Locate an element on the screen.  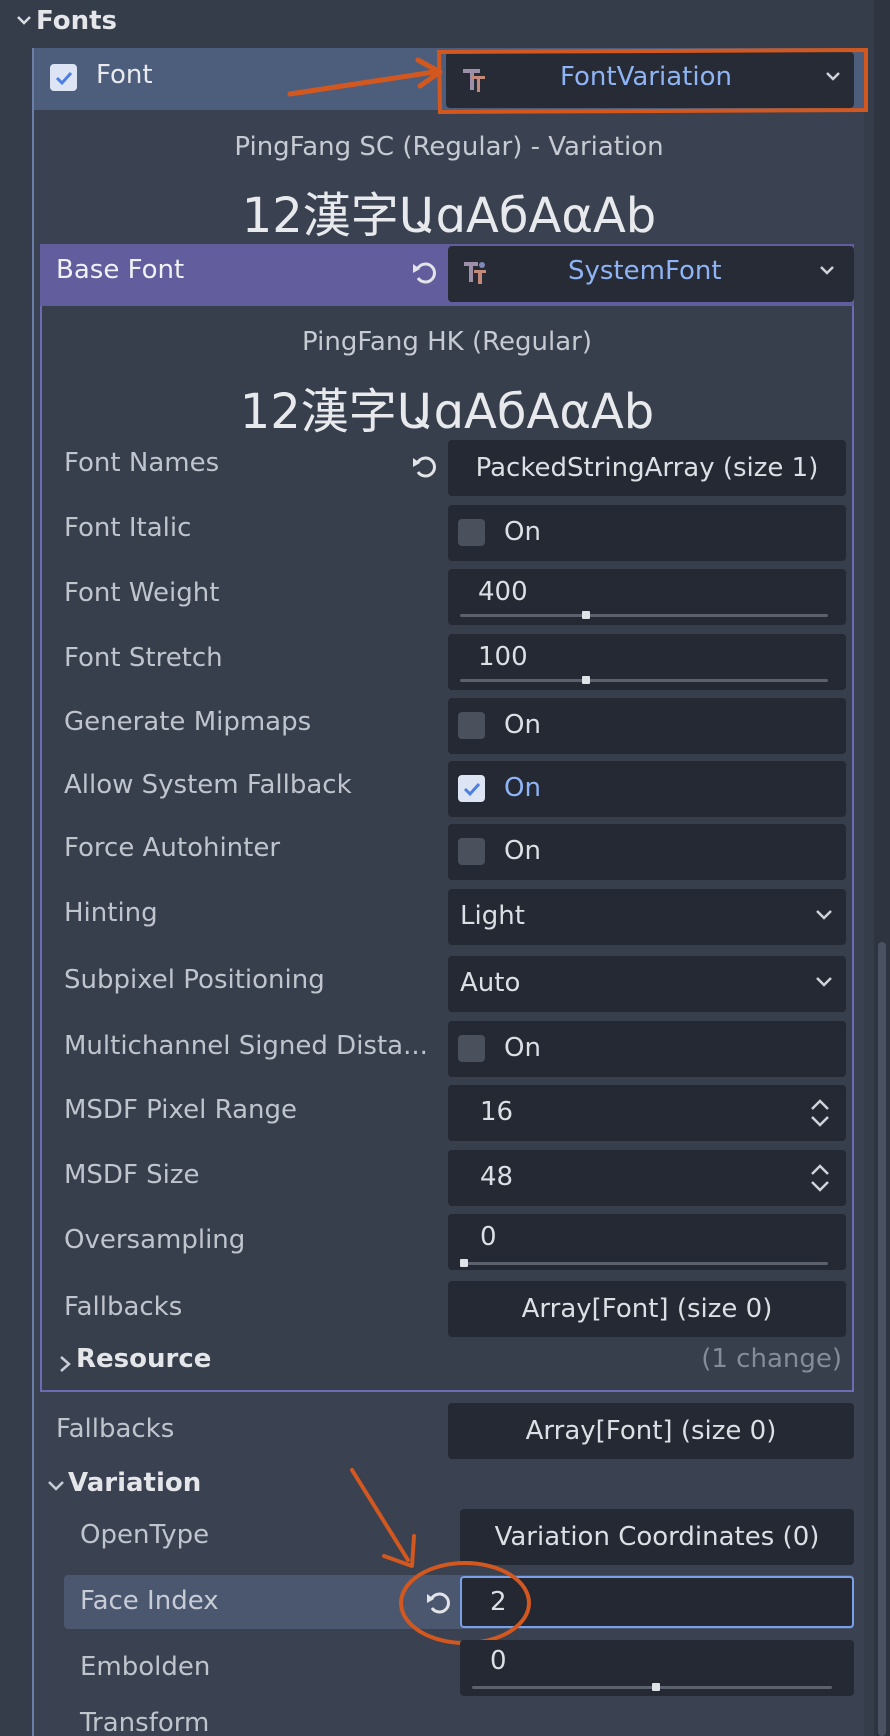
transform-label: Transform is located at coordinates (145, 1722).